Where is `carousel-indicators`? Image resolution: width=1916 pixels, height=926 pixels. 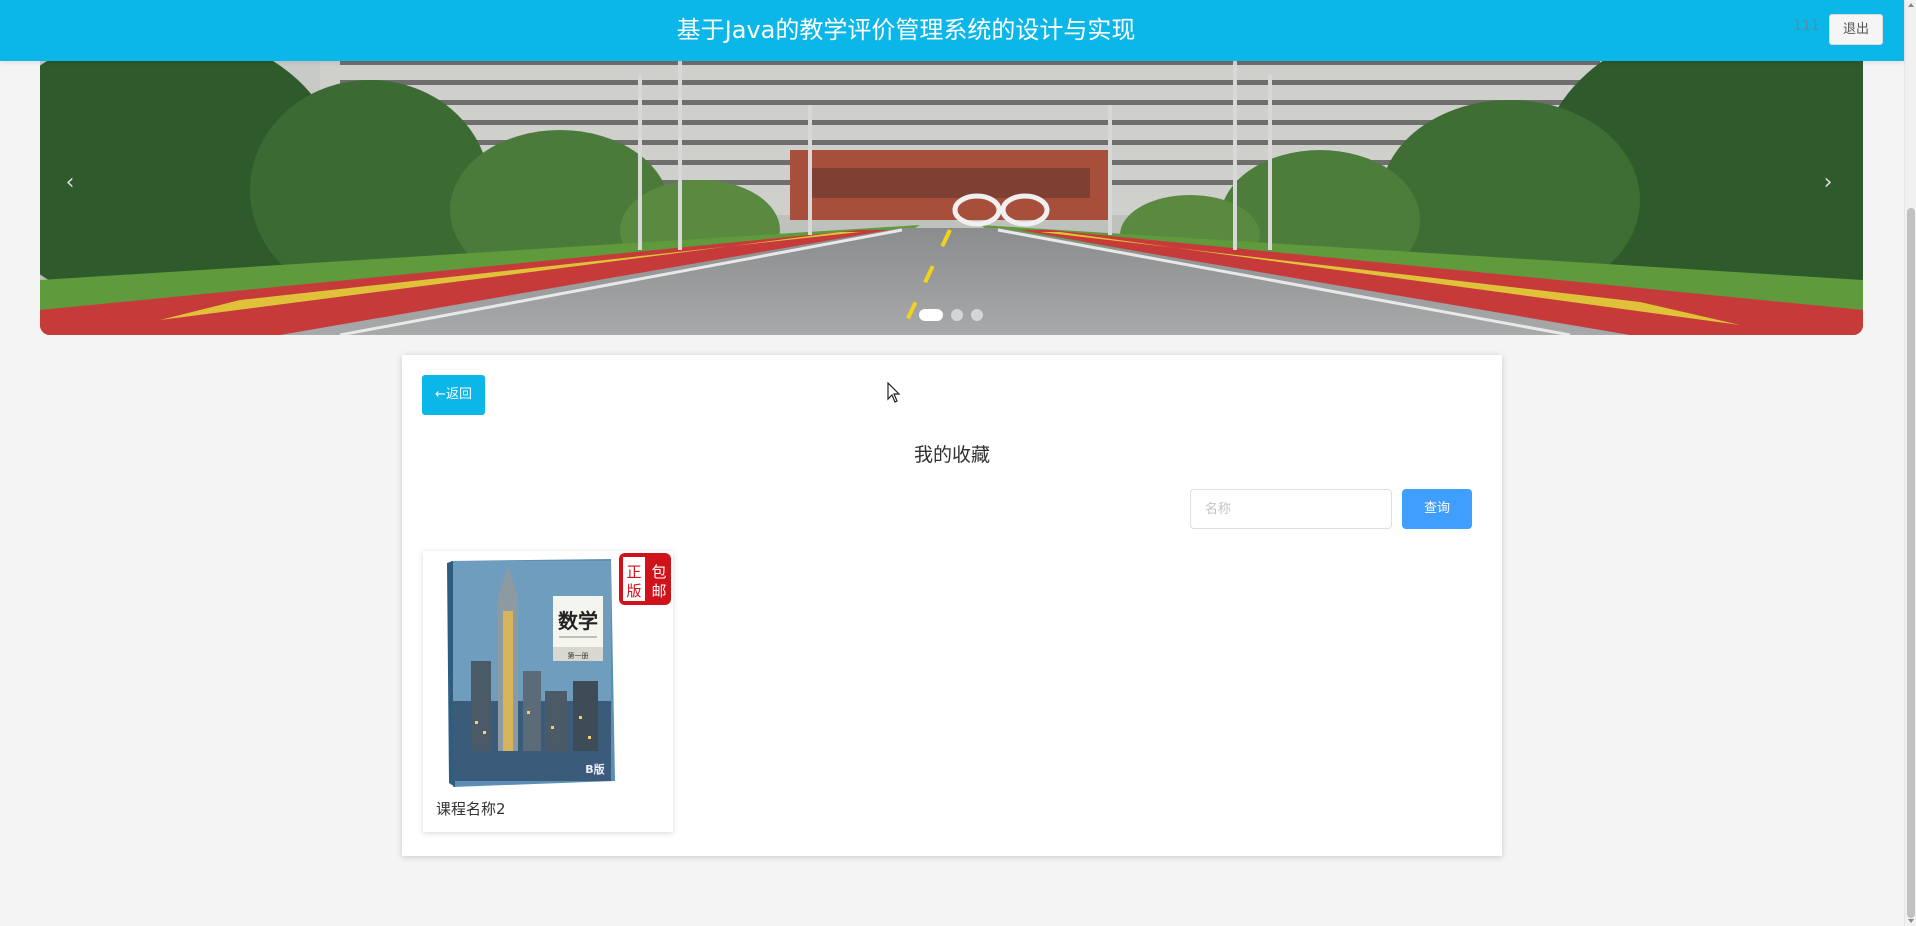
carousel-indicators is located at coordinates (951, 315).